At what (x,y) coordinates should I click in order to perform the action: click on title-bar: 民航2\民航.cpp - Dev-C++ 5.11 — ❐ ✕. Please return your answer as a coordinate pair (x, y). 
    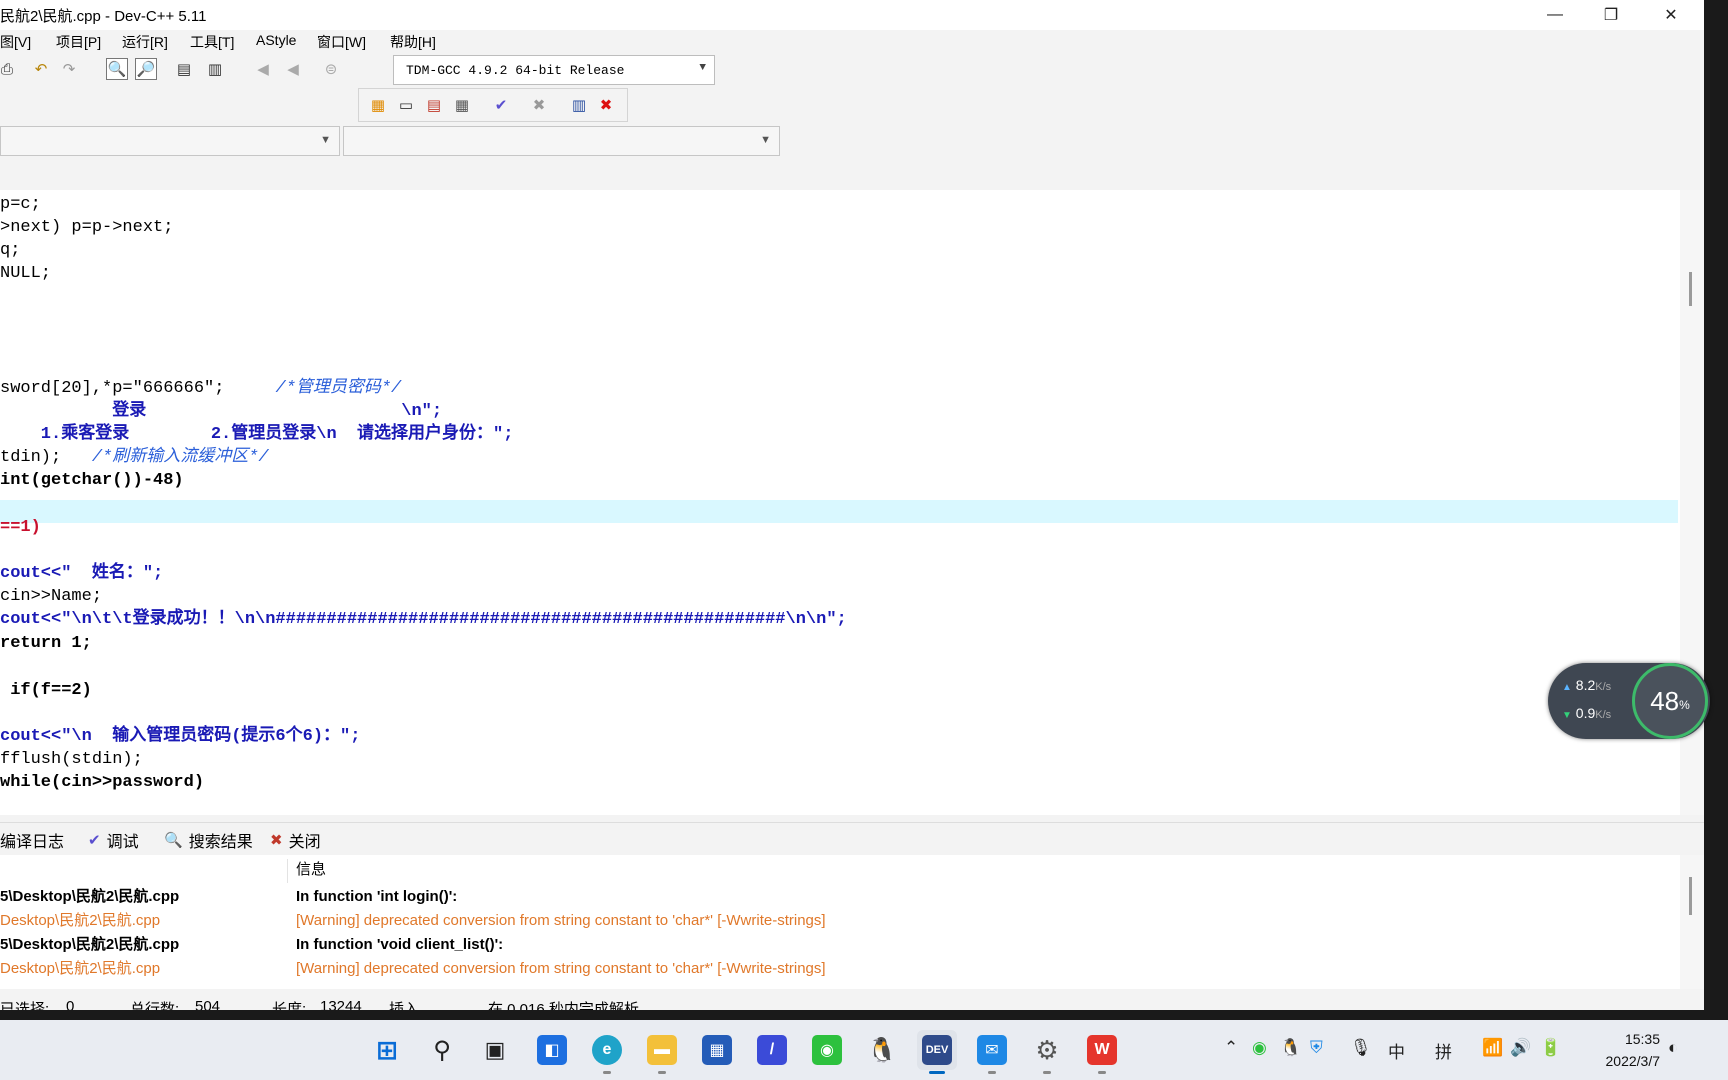
    Looking at the image, I should click on (852, 15).